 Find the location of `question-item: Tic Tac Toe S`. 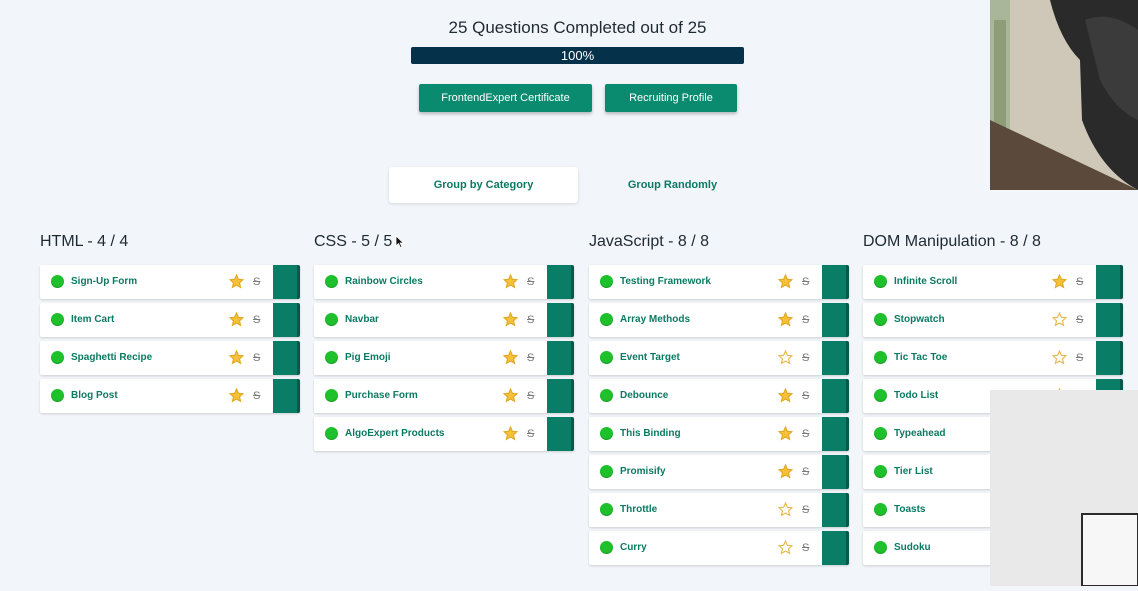

question-item: Tic Tac Toe S is located at coordinates (993, 358).